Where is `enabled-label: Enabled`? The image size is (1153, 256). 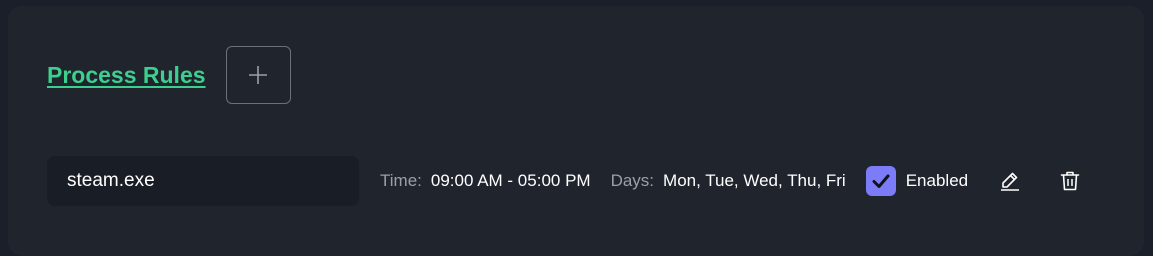
enabled-label: Enabled is located at coordinates (937, 180).